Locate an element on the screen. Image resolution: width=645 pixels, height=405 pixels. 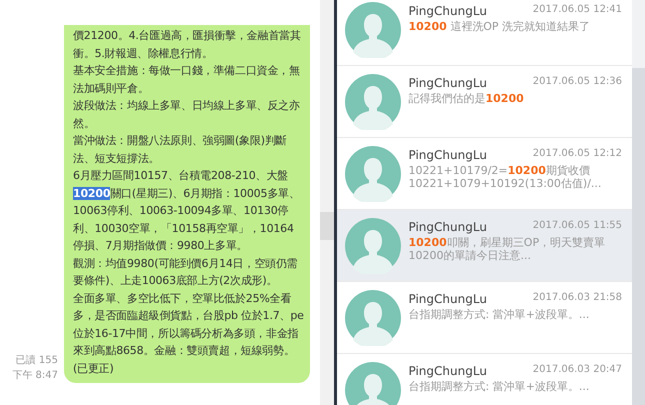
message-date: 2017.06.05 12:41 is located at coordinates (577, 10).